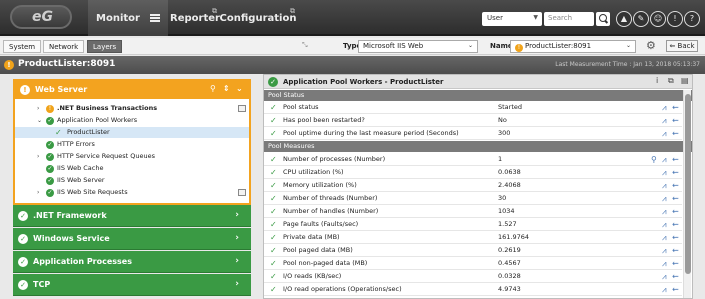 This screenshot has width=705, height=299. I want to click on tools-icon: ✎, so click(641, 19).